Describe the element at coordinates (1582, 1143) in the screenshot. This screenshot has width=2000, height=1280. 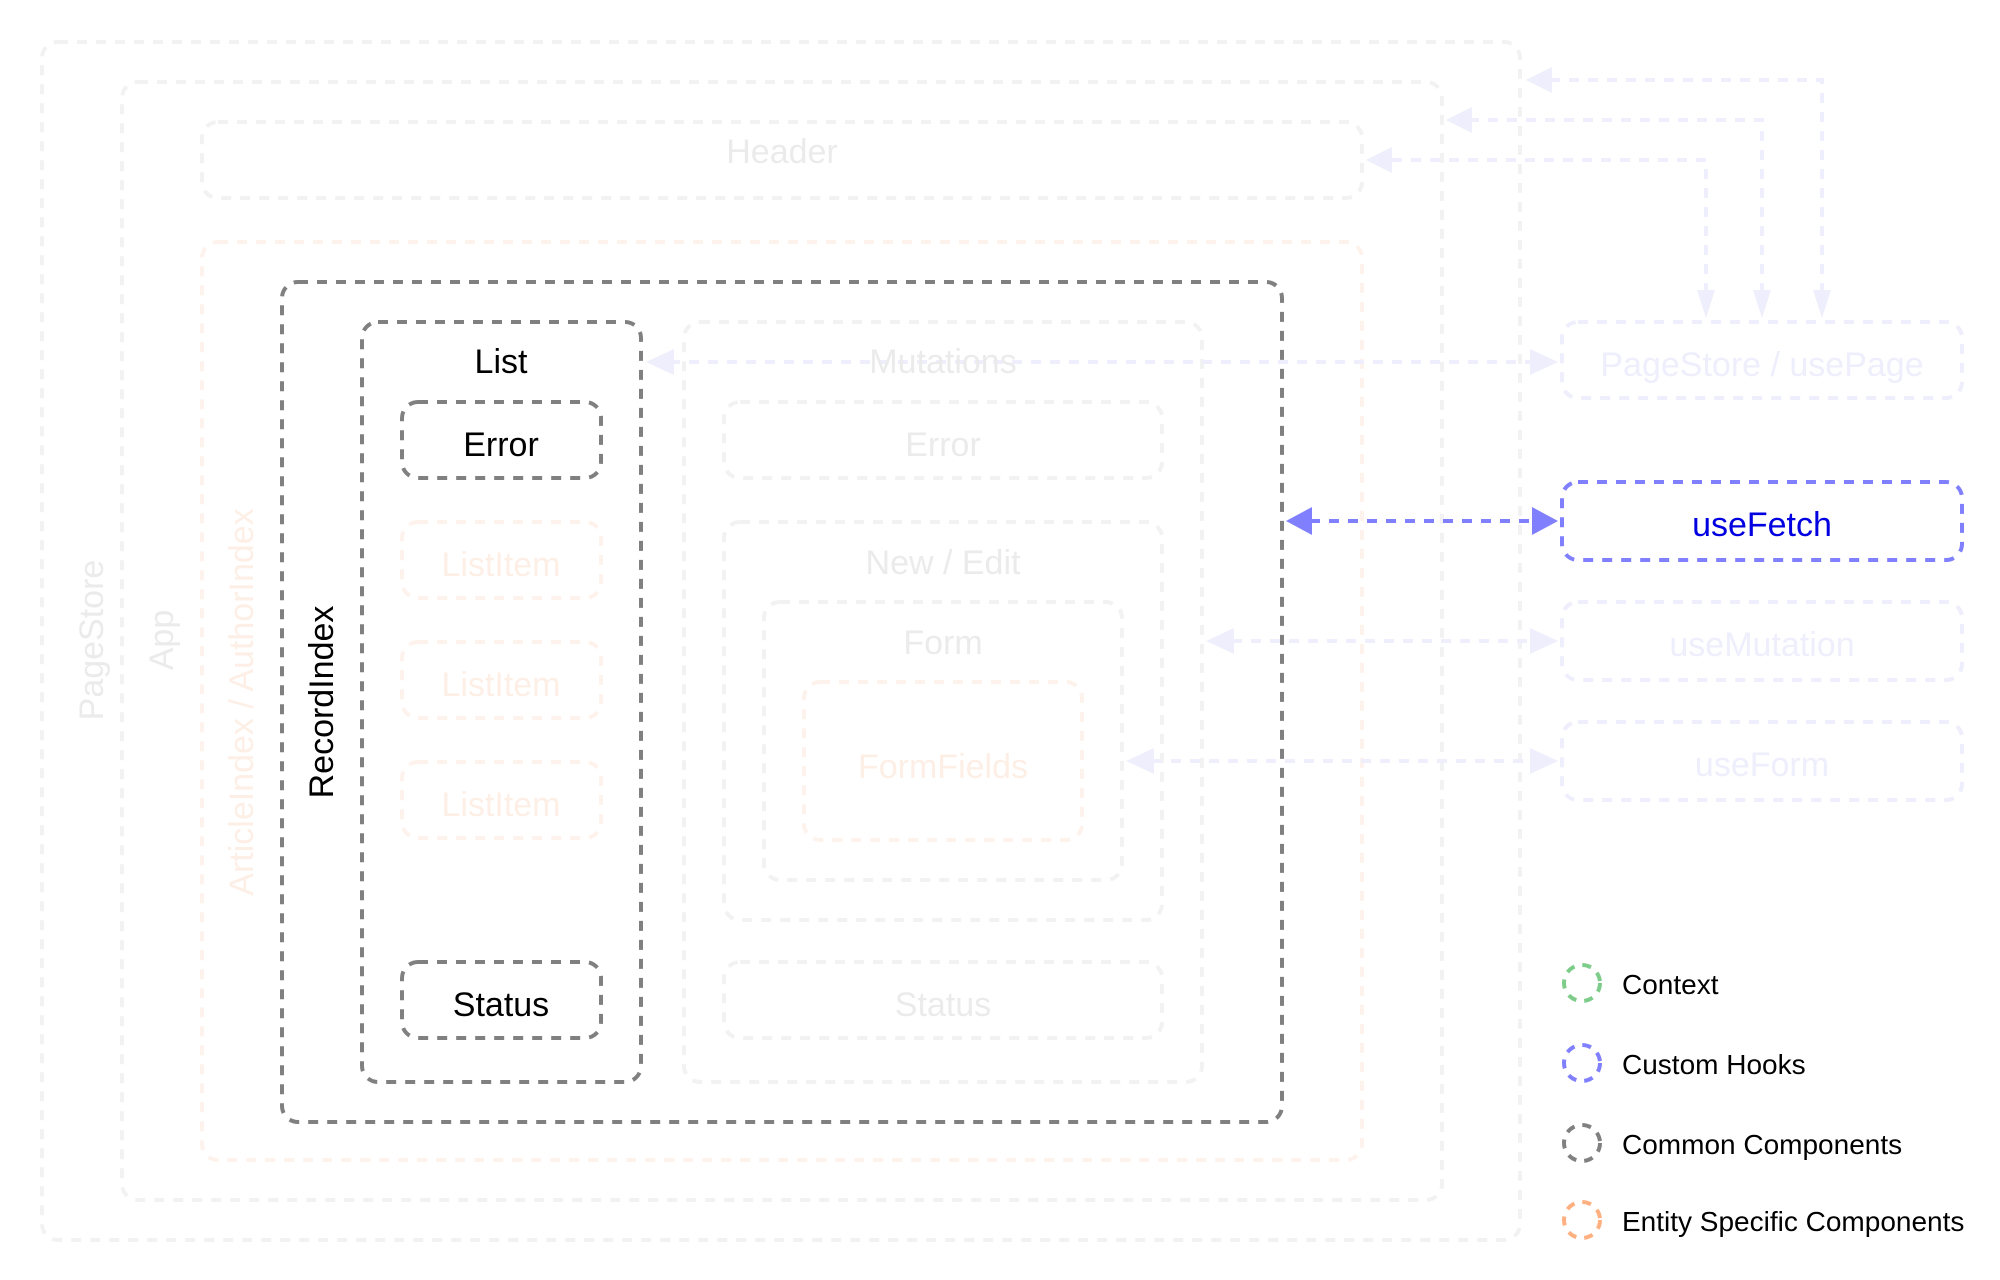
I see `legend-common-components-icon` at that location.